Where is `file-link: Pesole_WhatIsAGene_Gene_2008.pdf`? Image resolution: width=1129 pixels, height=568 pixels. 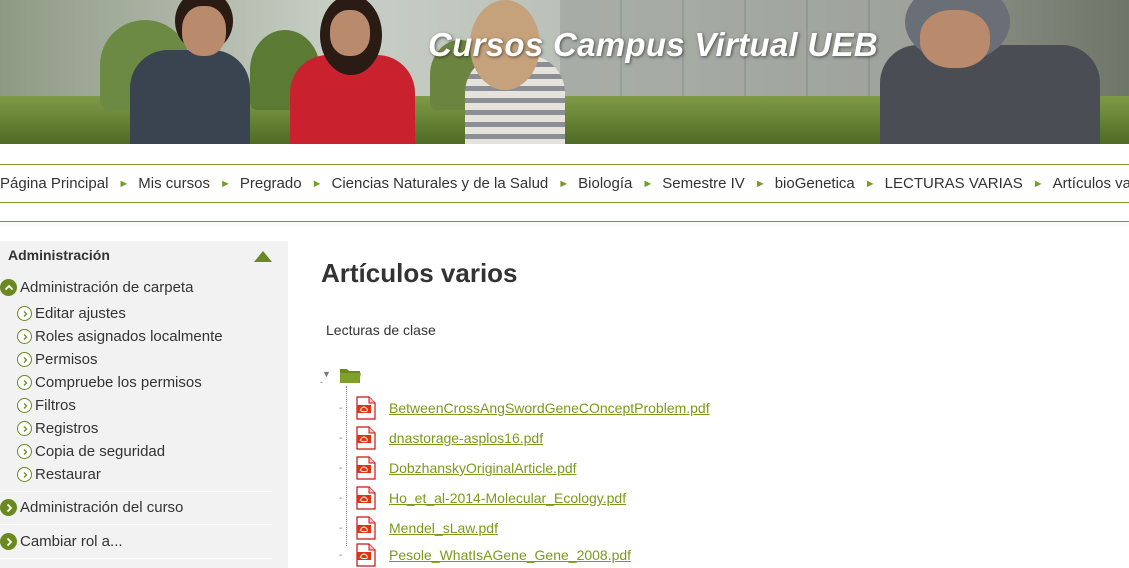
file-link: Pesole_WhatIsAGene_Gene_2008.pdf is located at coordinates (510, 555).